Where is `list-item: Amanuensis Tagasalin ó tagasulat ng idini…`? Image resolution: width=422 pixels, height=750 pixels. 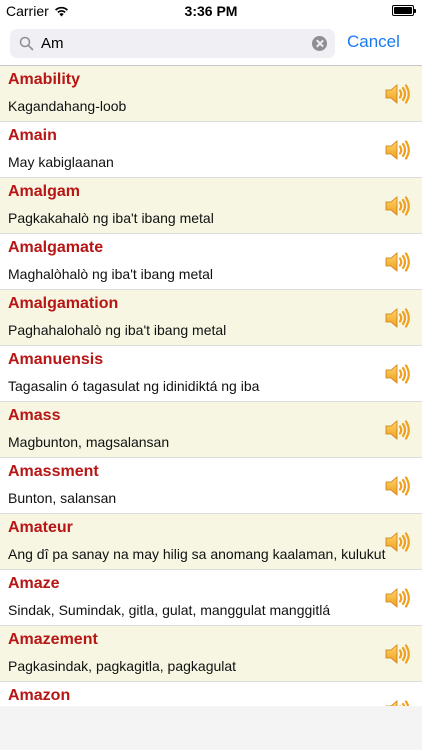
list-item: Amanuensis Tagasalin ó tagasulat ng idini… is located at coordinates (211, 374).